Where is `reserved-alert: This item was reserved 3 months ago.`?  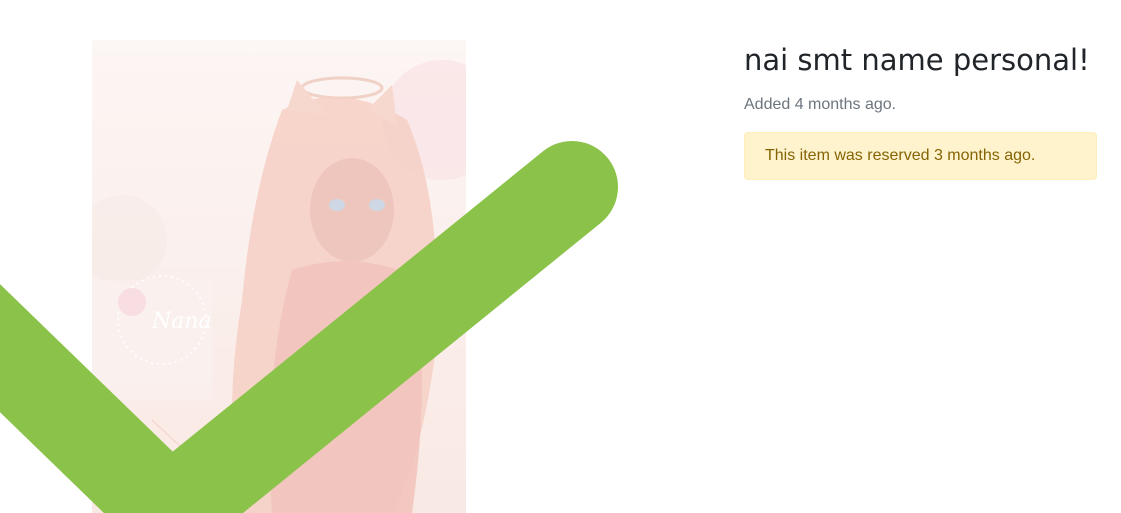
reserved-alert: This item was reserved 3 months ago. is located at coordinates (920, 156).